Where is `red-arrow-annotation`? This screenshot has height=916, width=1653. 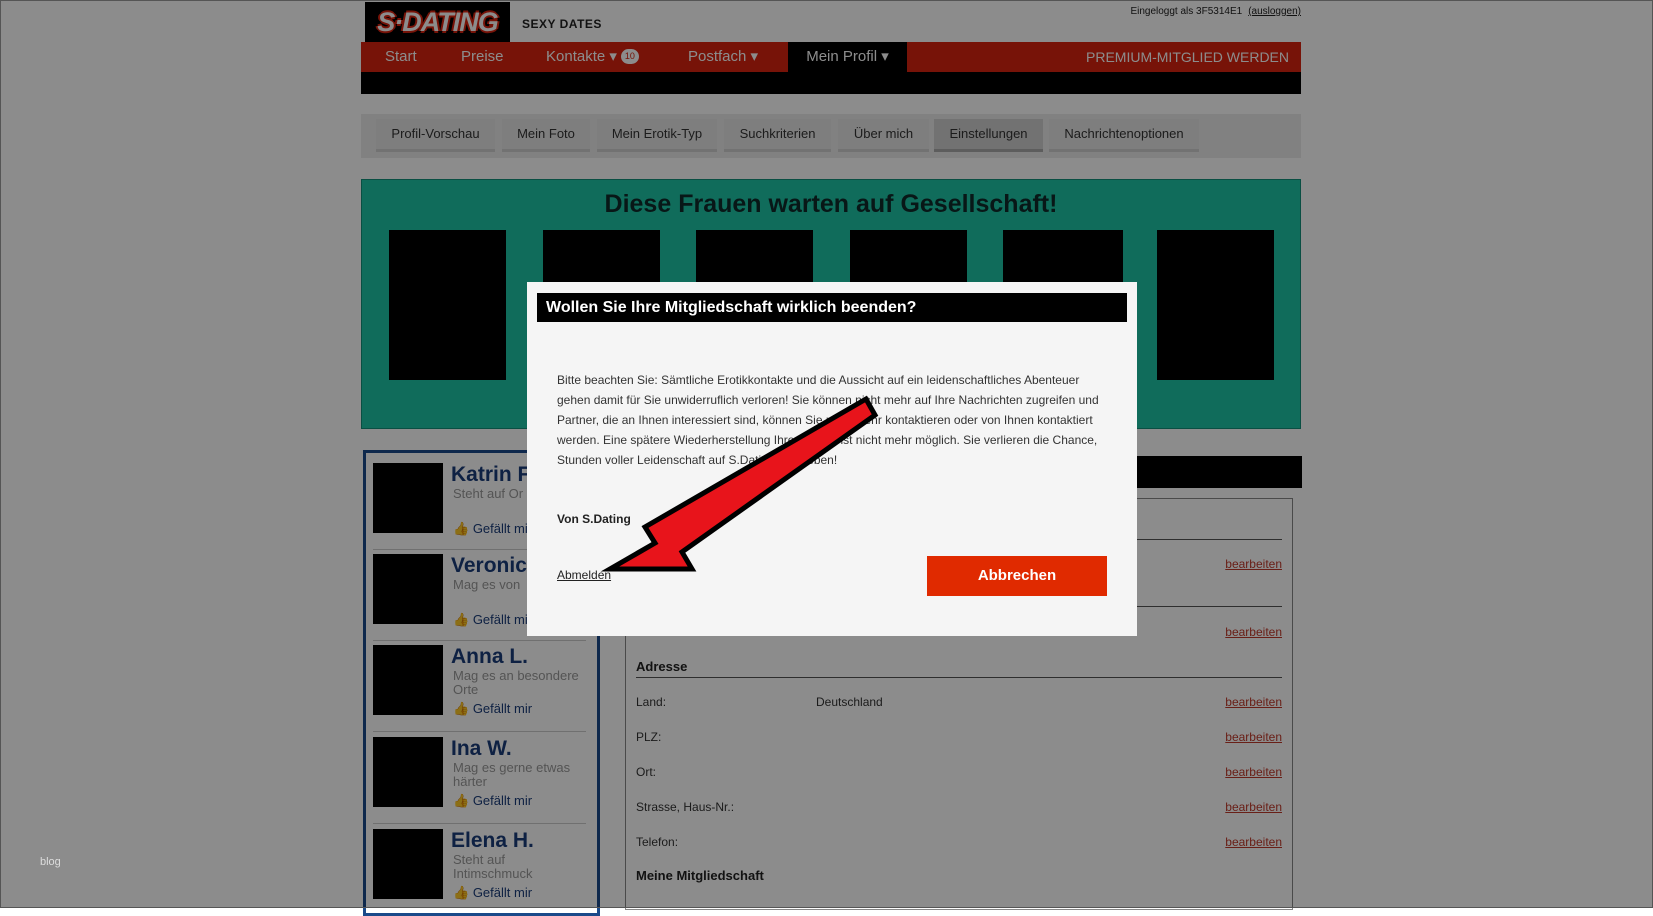
red-arrow-annotation is located at coordinates (739, 483).